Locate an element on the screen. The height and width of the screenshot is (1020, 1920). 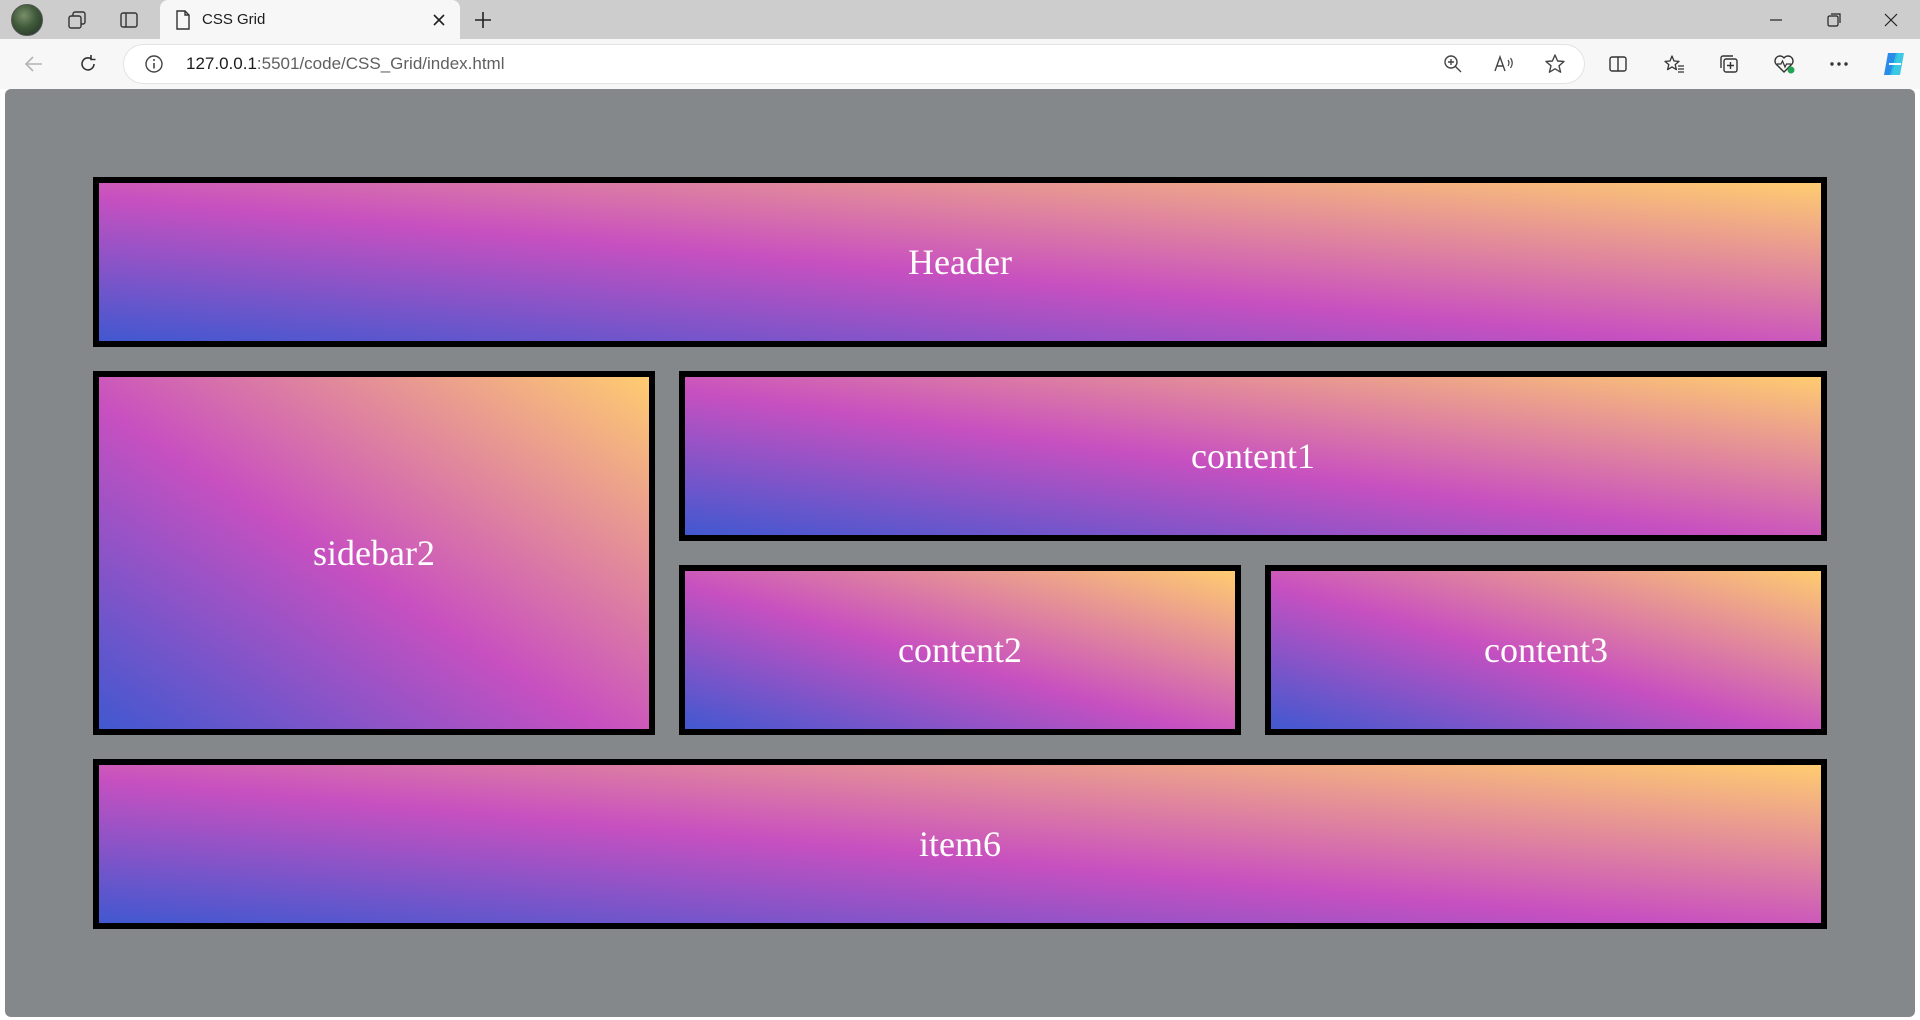
collections-icon is located at coordinates (1729, 64).